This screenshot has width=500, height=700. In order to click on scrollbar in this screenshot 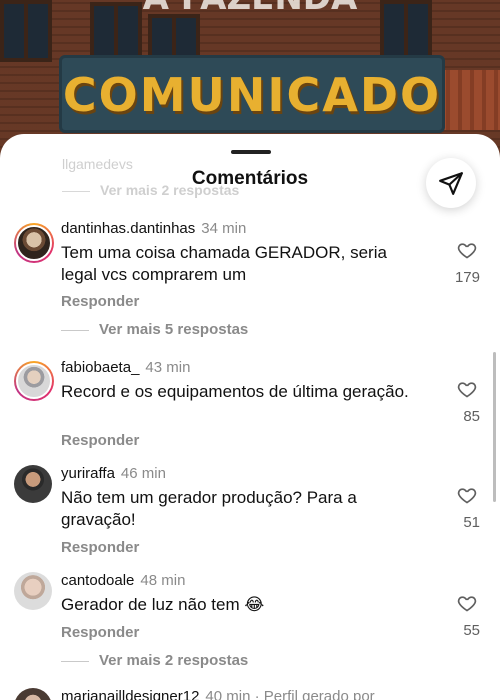, I will do `click(494, 427)`.